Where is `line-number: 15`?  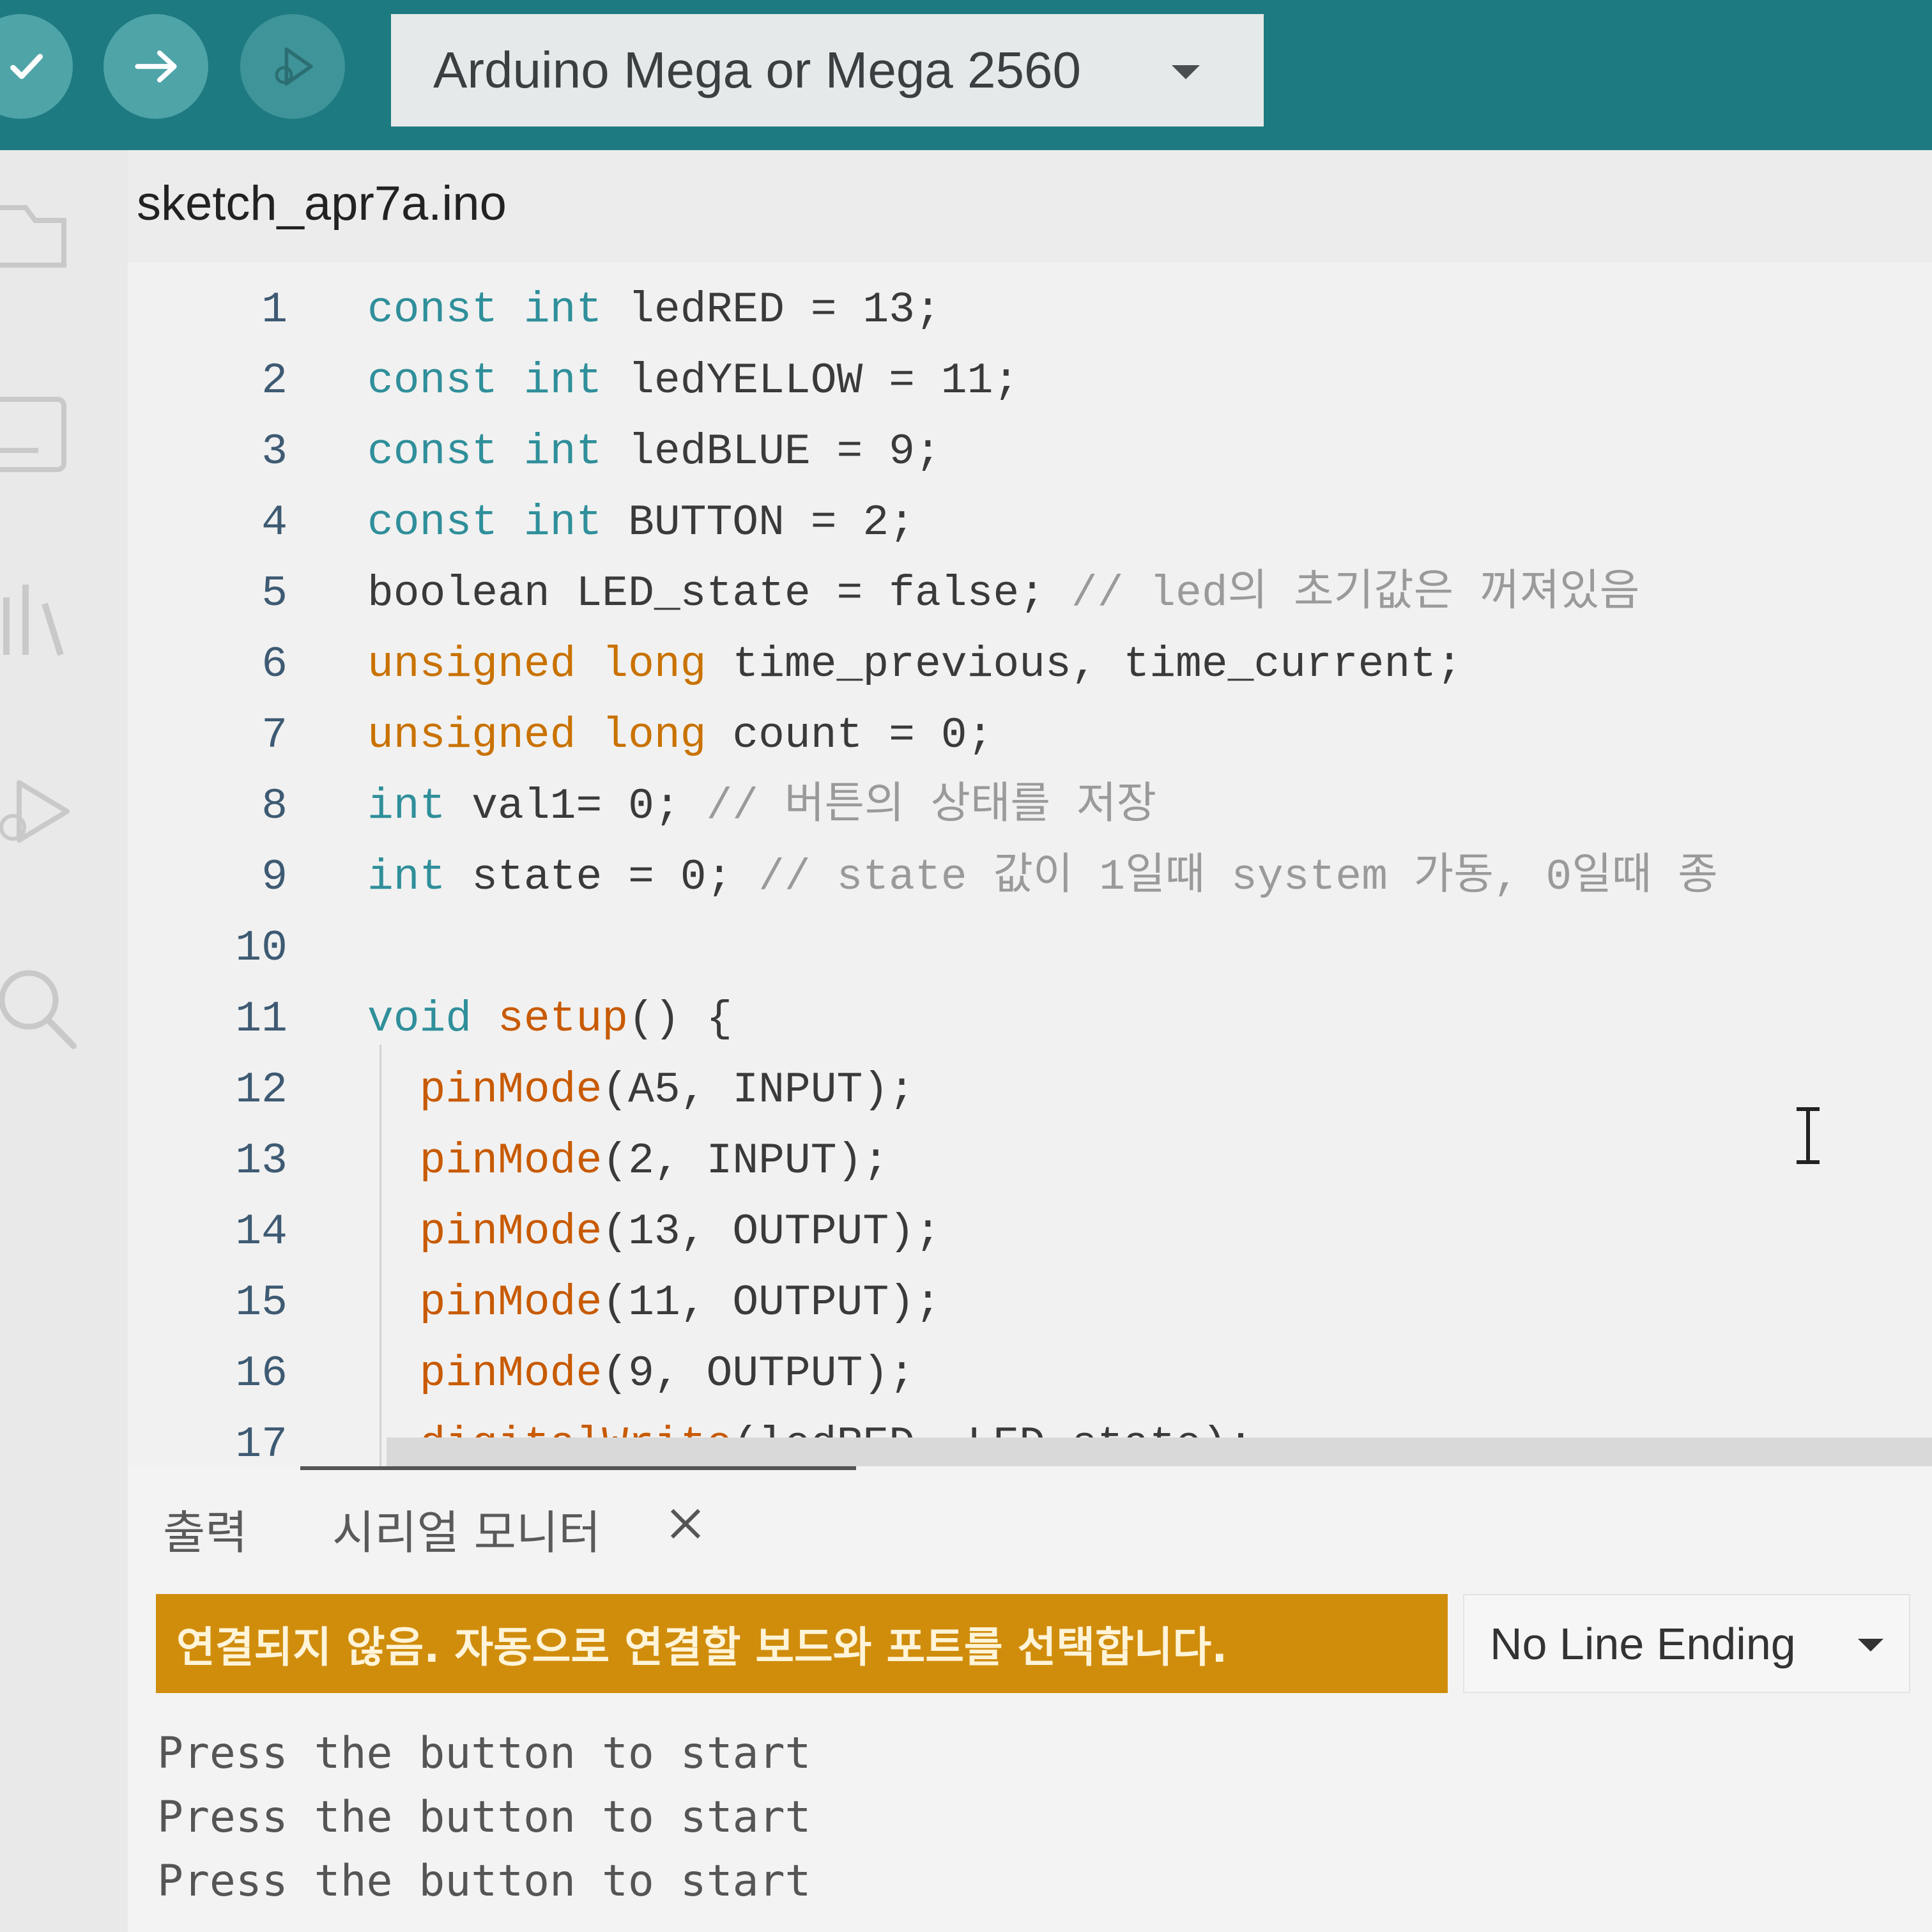
line-number: 15 is located at coordinates (261, 1303).